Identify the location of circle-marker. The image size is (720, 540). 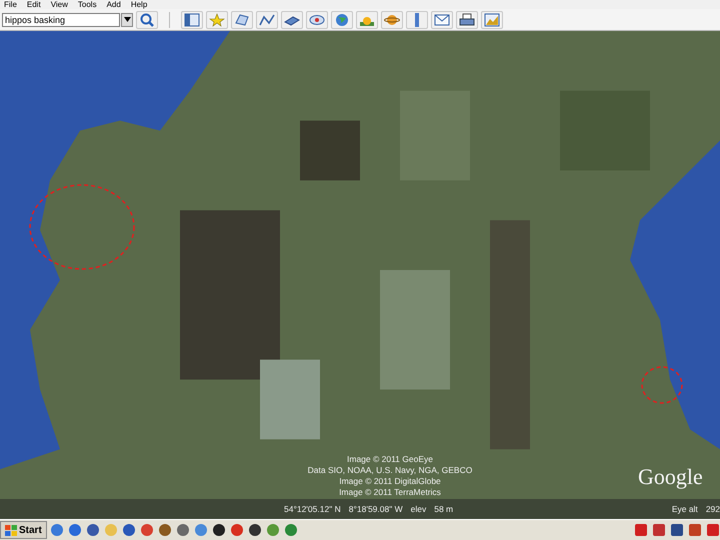
(662, 385).